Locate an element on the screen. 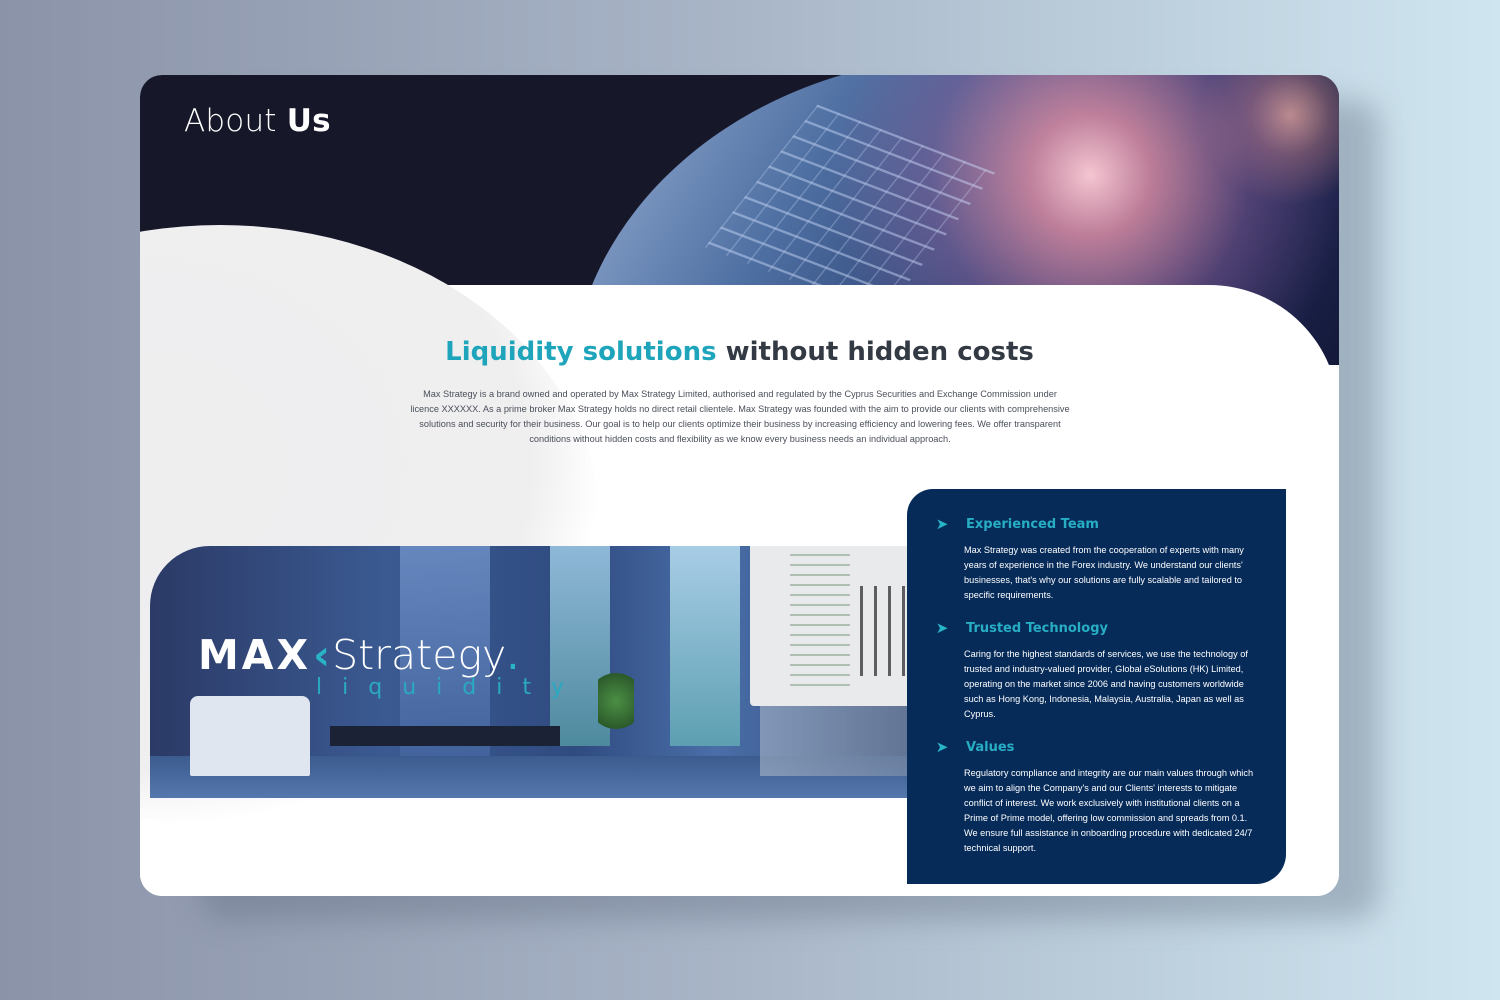 The height and width of the screenshot is (1000, 1500). feature-title: Trusted Technology is located at coordinates (1037, 628).